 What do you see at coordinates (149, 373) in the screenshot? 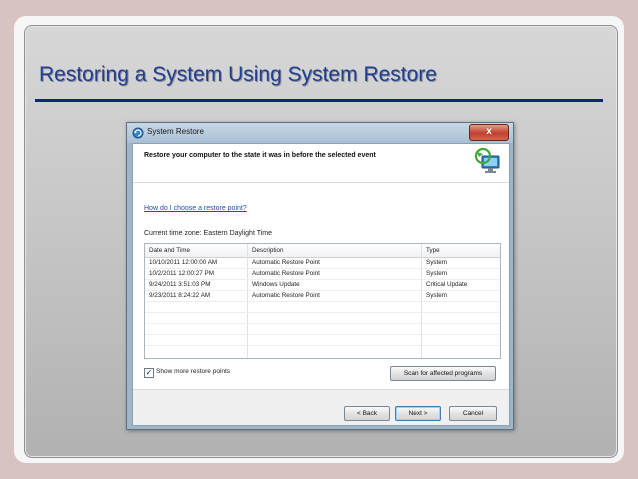
I see `show-more-checkbox: ✓` at bounding box center [149, 373].